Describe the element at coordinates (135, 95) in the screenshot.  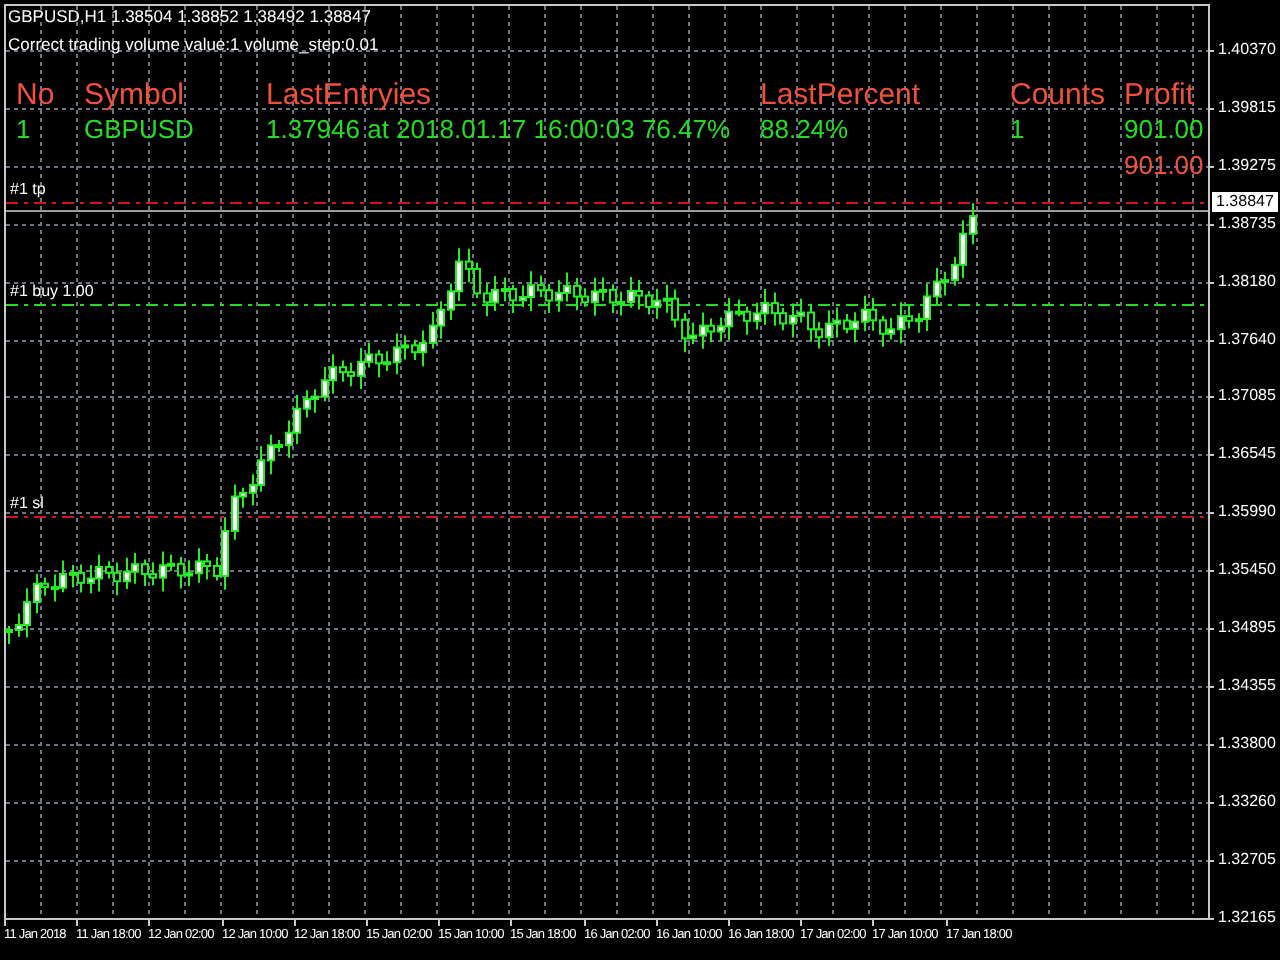
I see `column-header: Symbol` at that location.